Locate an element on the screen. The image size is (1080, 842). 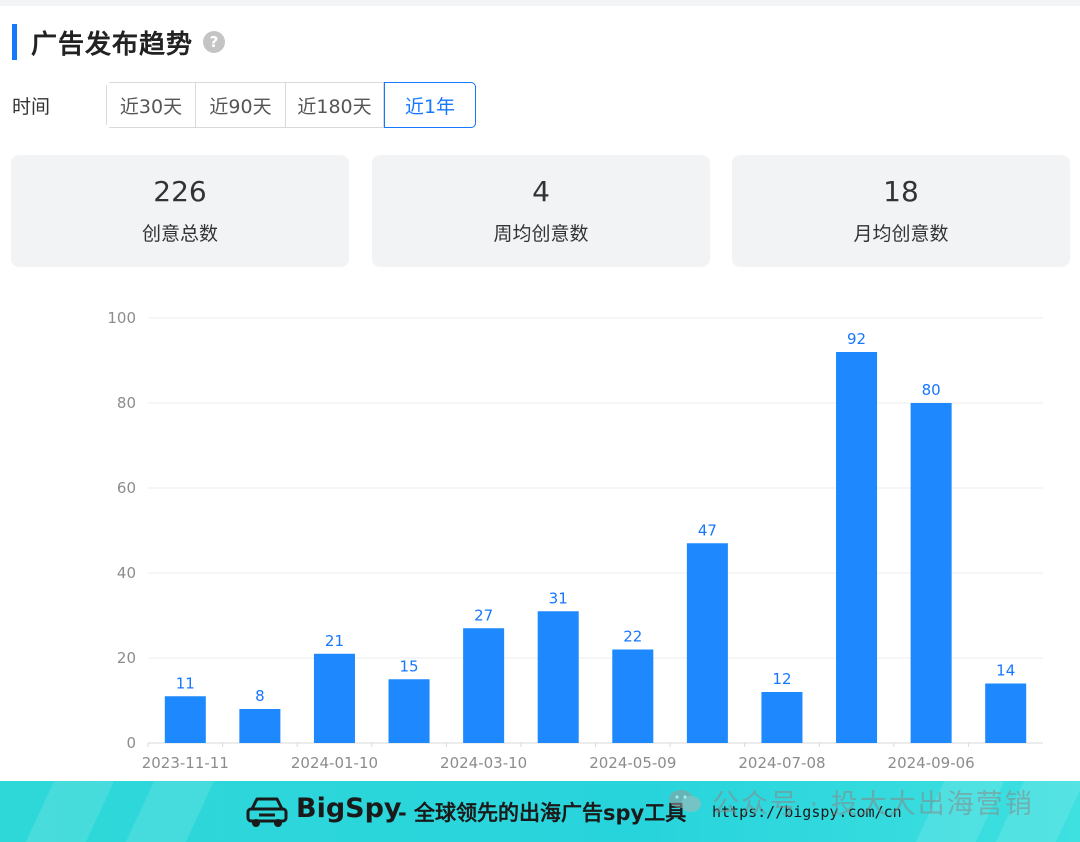
car-icon is located at coordinates (267, 812).